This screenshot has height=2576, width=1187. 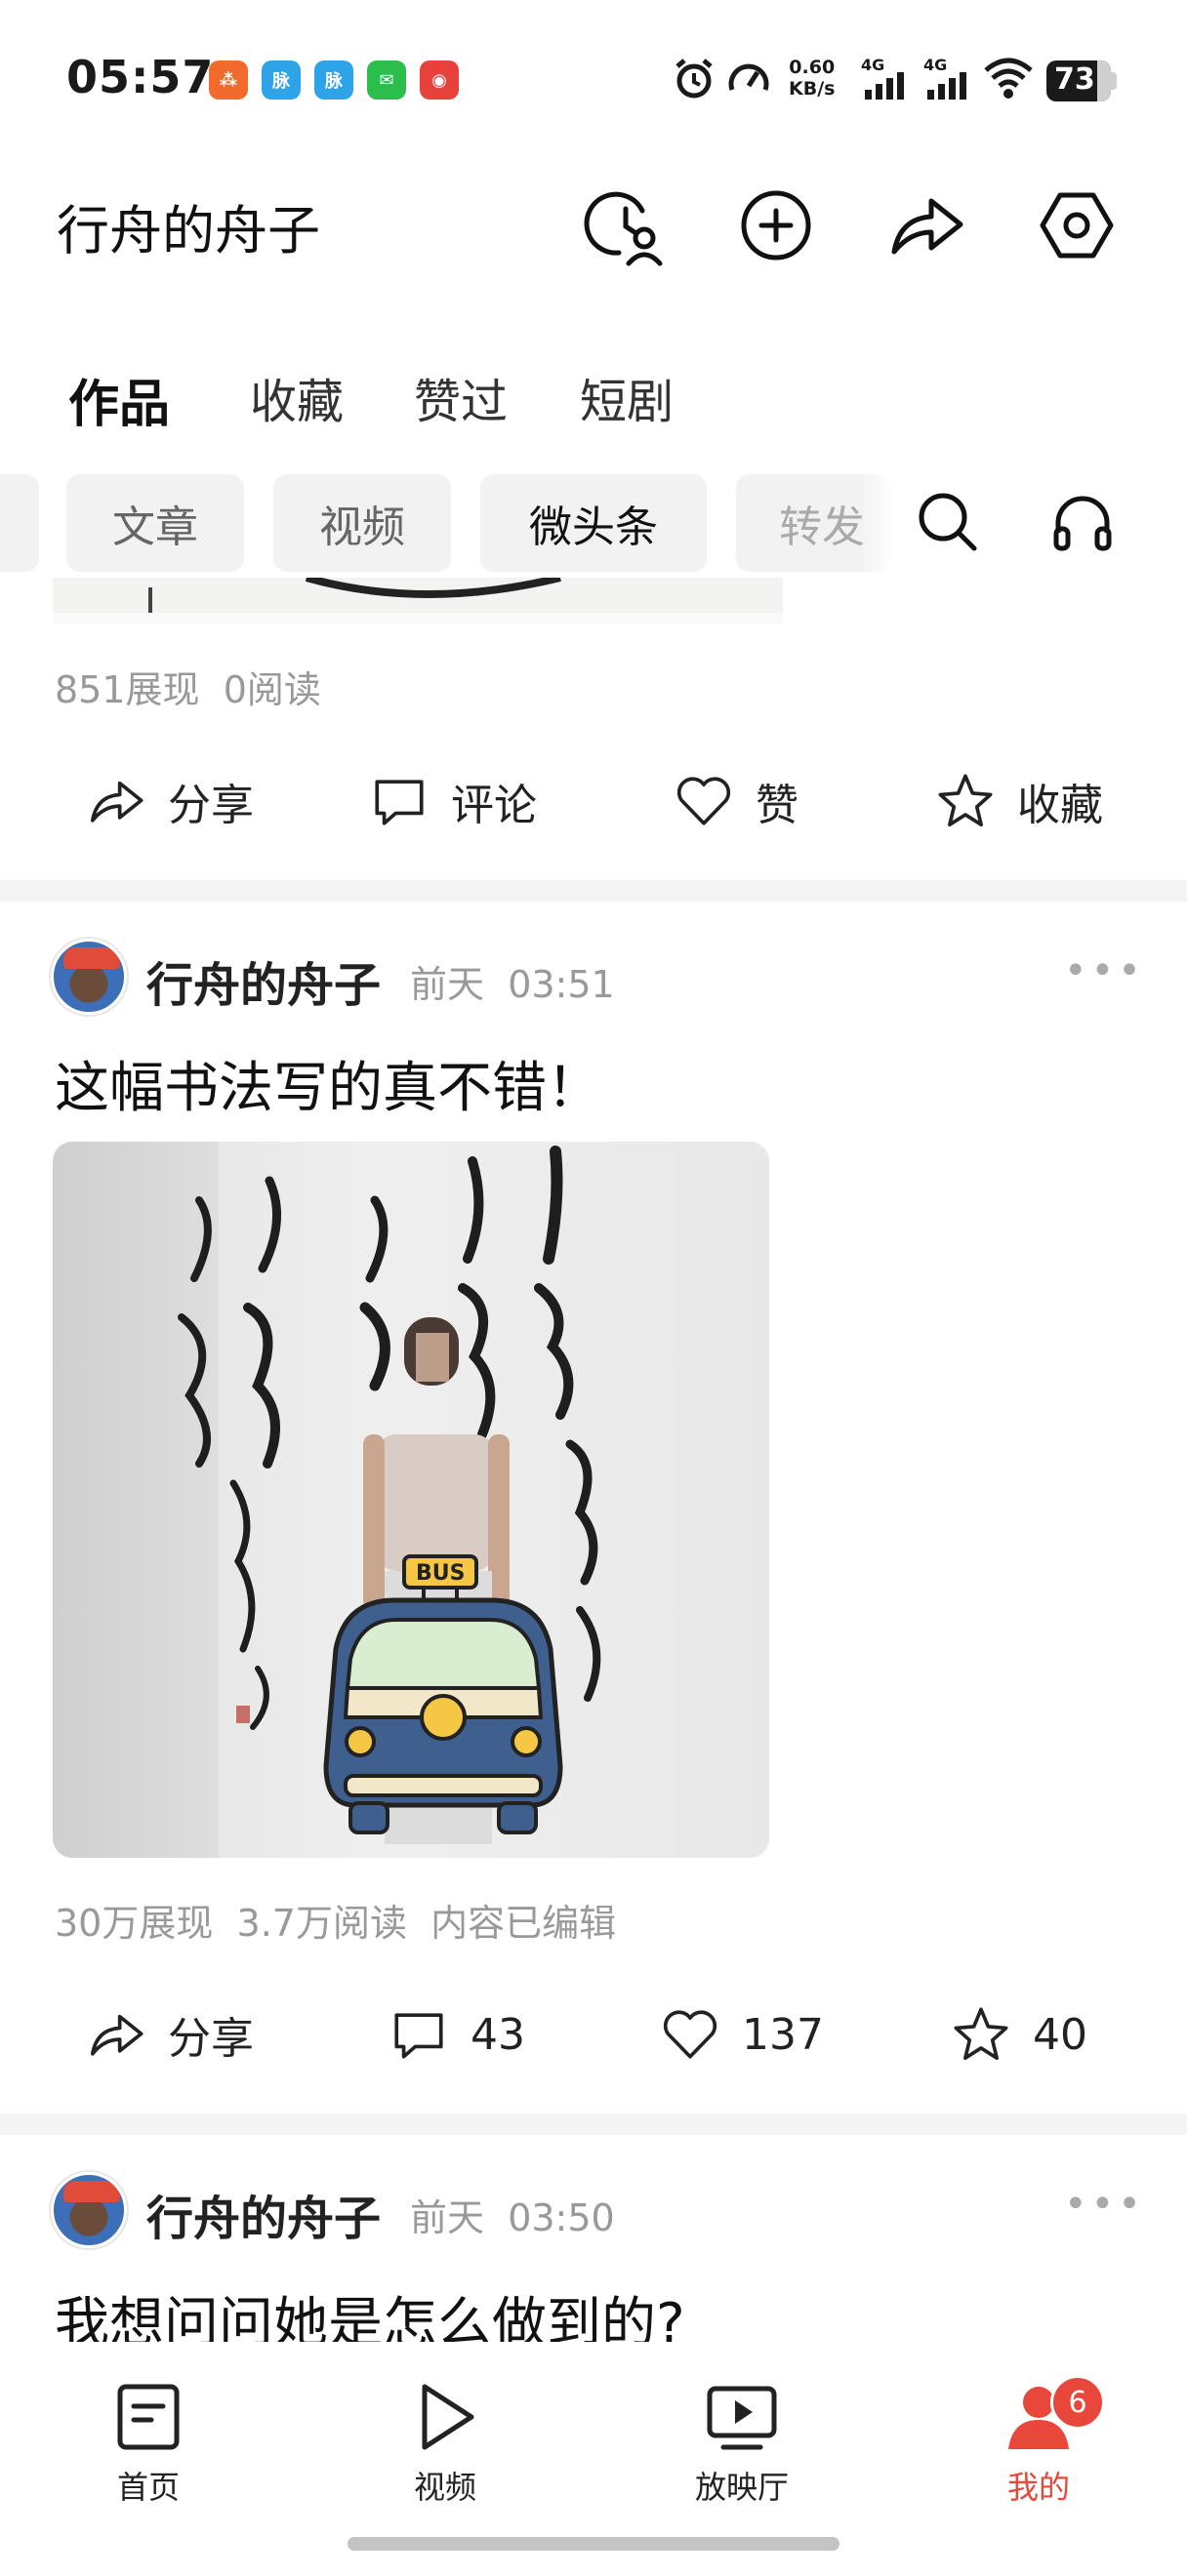 I want to click on chip-articles: 文章, so click(x=155, y=523).